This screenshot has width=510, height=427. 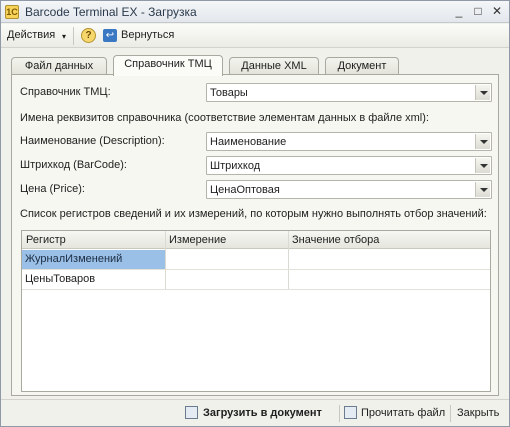 I want to click on column-header-register: Регистр, so click(x=46, y=240).